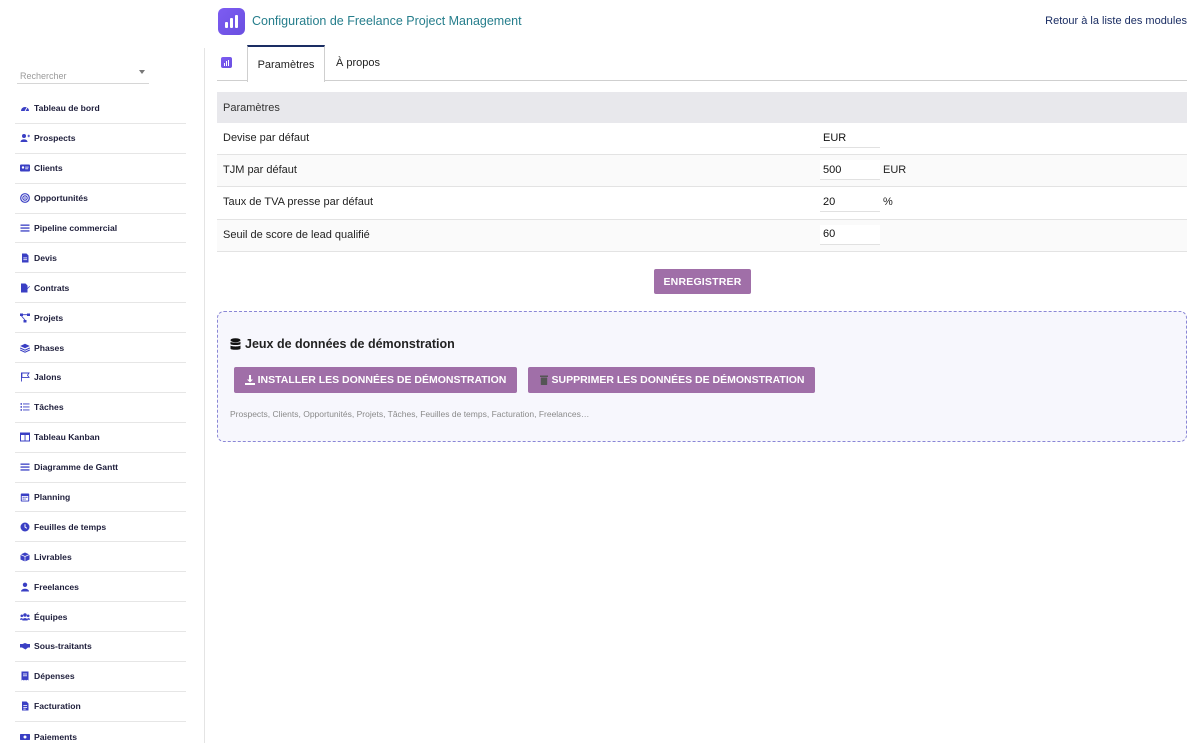 The width and height of the screenshot is (1200, 743). What do you see at coordinates (24, 526) in the screenshot?
I see `clock-icon` at bounding box center [24, 526].